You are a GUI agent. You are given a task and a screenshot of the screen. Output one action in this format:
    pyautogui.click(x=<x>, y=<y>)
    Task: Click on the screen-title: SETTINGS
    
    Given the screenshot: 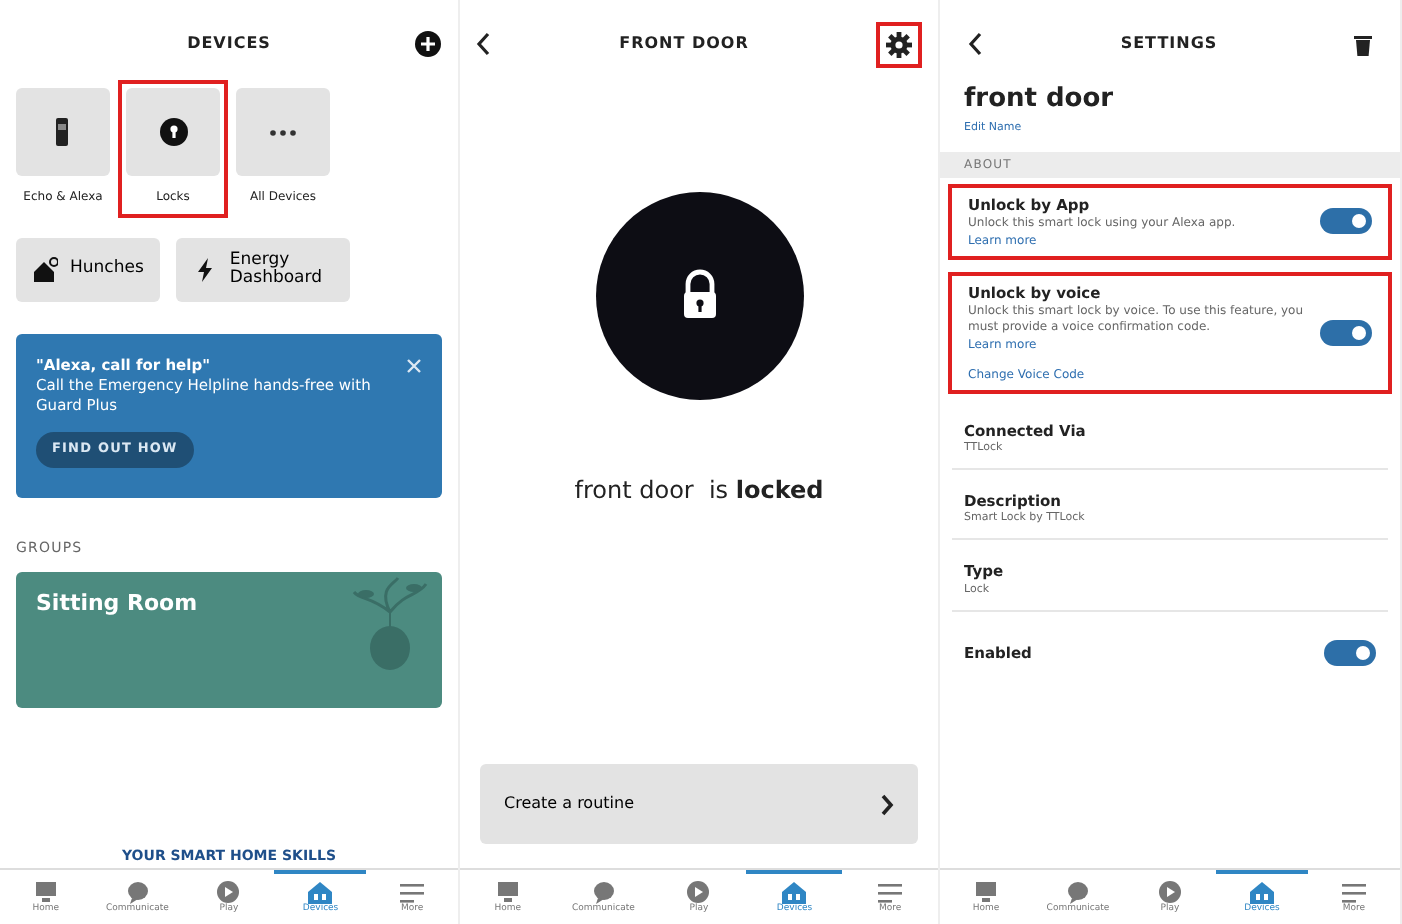 What is the action you would take?
    pyautogui.click(x=1169, y=44)
    